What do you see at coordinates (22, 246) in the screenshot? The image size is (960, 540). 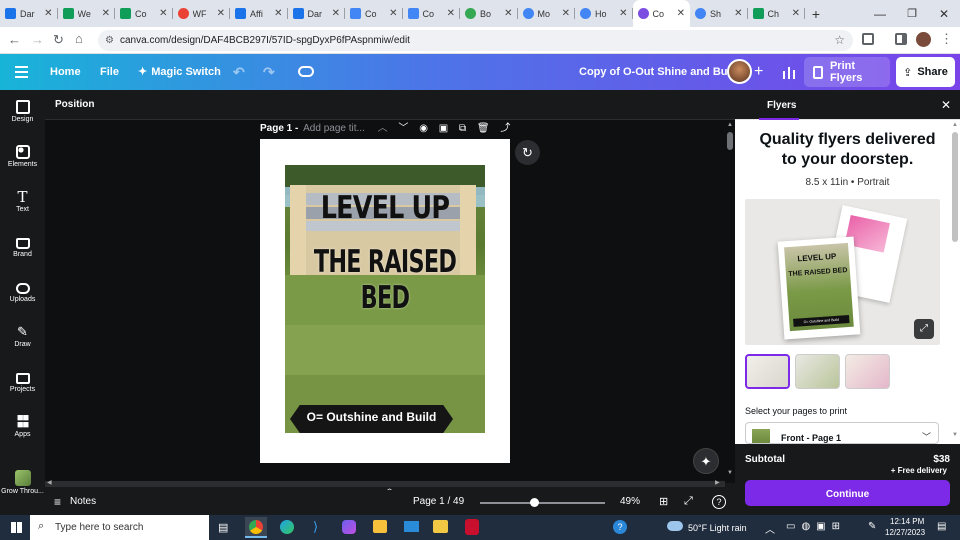 I see `sidebar-item-brand: Brand` at bounding box center [22, 246].